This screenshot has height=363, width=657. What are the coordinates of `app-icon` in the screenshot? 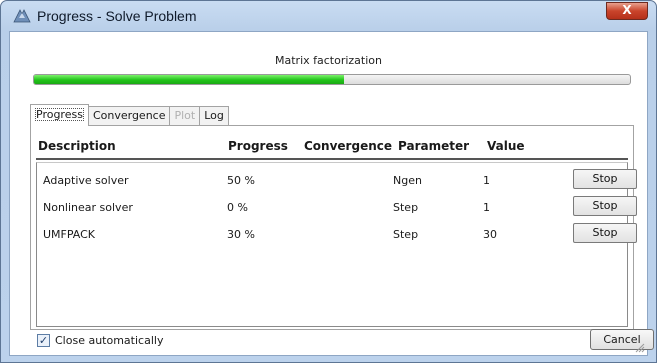 It's located at (22, 16).